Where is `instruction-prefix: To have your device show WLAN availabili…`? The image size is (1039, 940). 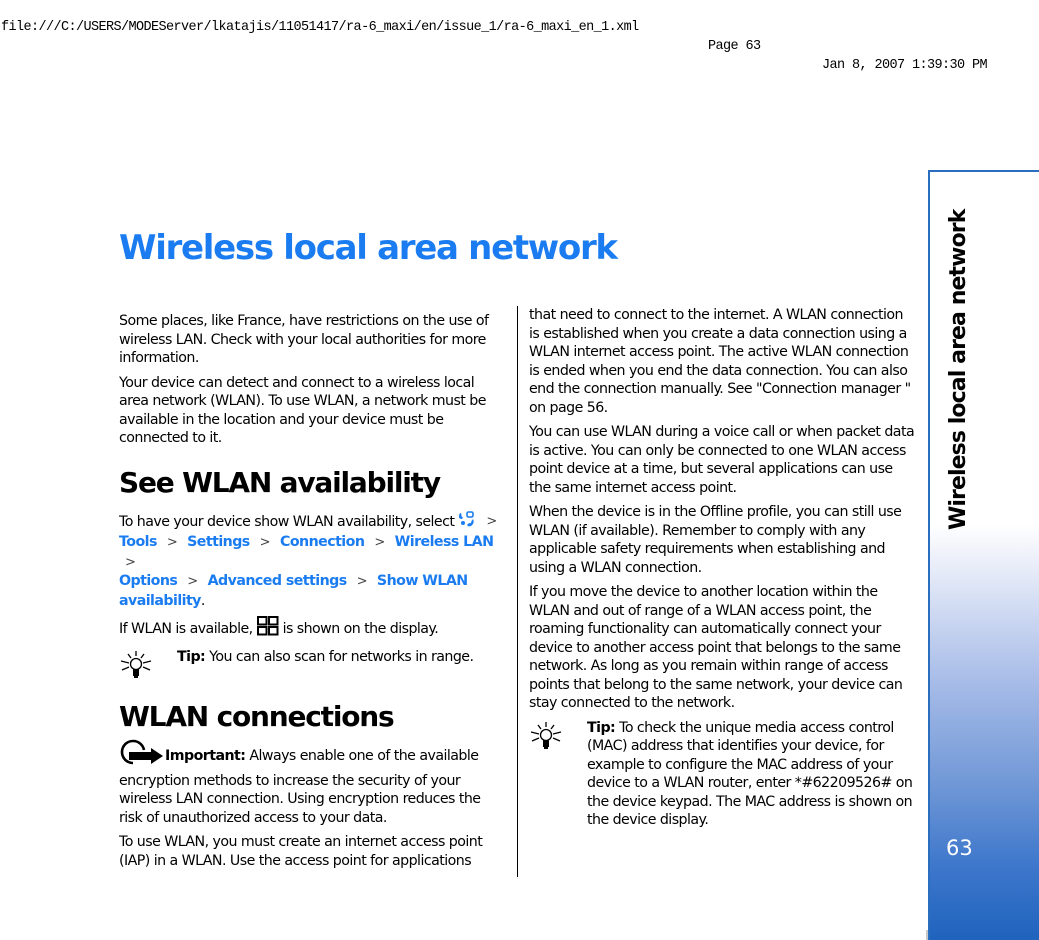 instruction-prefix: To have your device show WLAN availabili… is located at coordinates (287, 521).